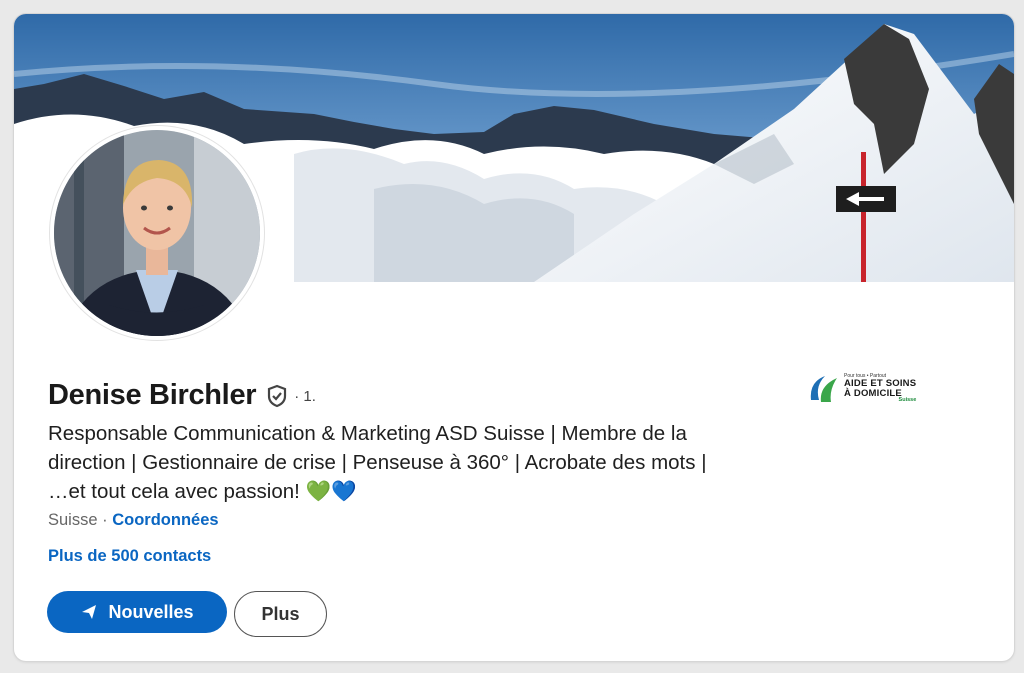 The image size is (1024, 673). I want to click on newsletter-button: Nouvelles, so click(137, 612).